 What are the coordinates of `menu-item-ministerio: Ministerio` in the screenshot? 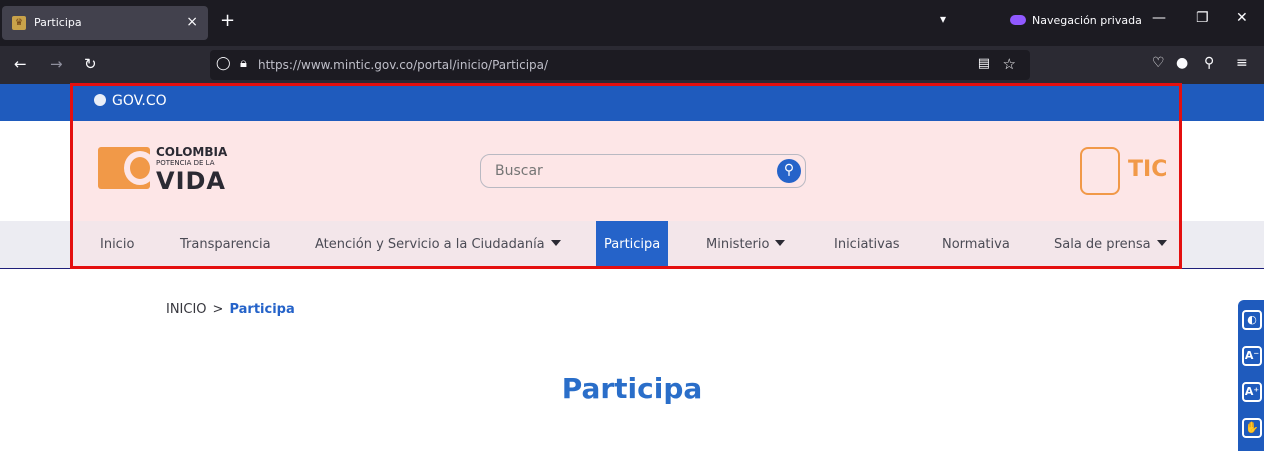 It's located at (746, 244).